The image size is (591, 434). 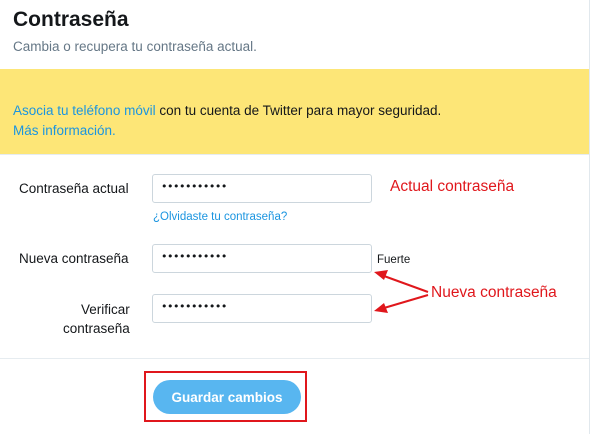 I want to click on verify-password-label-line1: Verificar, so click(x=105, y=309).